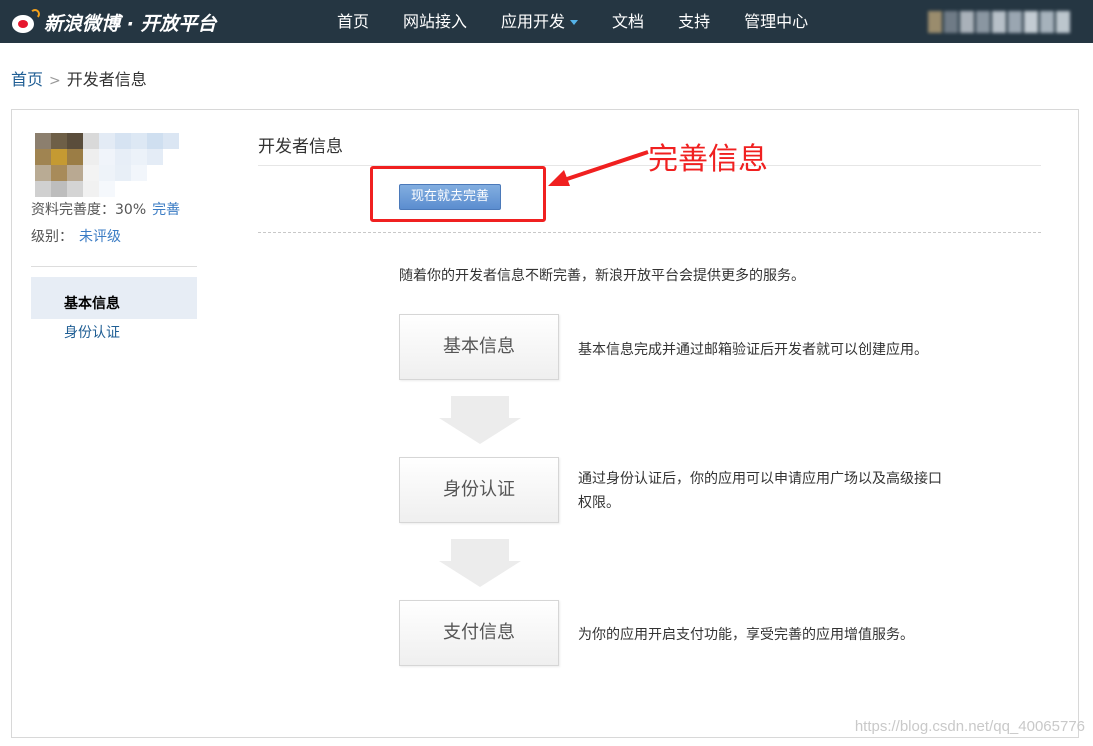  Describe the element at coordinates (479, 490) in the screenshot. I see `step-identity-verification: 身份认证` at that location.